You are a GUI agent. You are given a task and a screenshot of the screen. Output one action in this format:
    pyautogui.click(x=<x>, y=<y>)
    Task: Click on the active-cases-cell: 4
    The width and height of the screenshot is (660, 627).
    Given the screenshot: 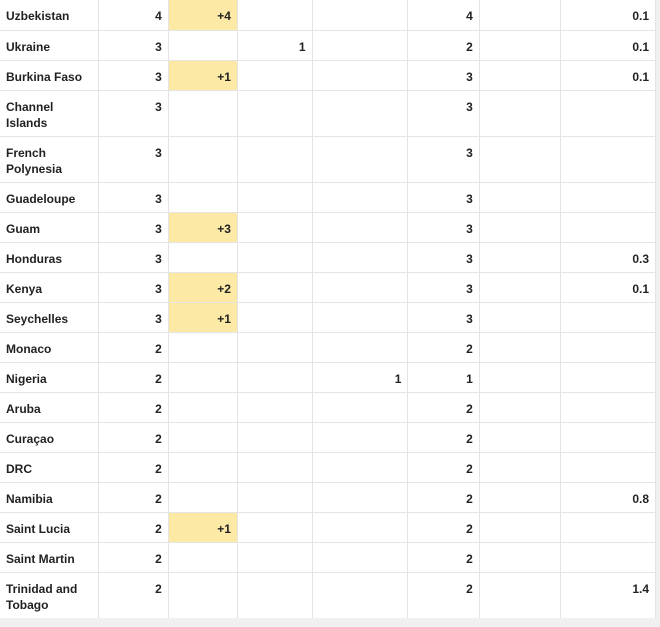 What is the action you would take?
    pyautogui.click(x=443, y=15)
    